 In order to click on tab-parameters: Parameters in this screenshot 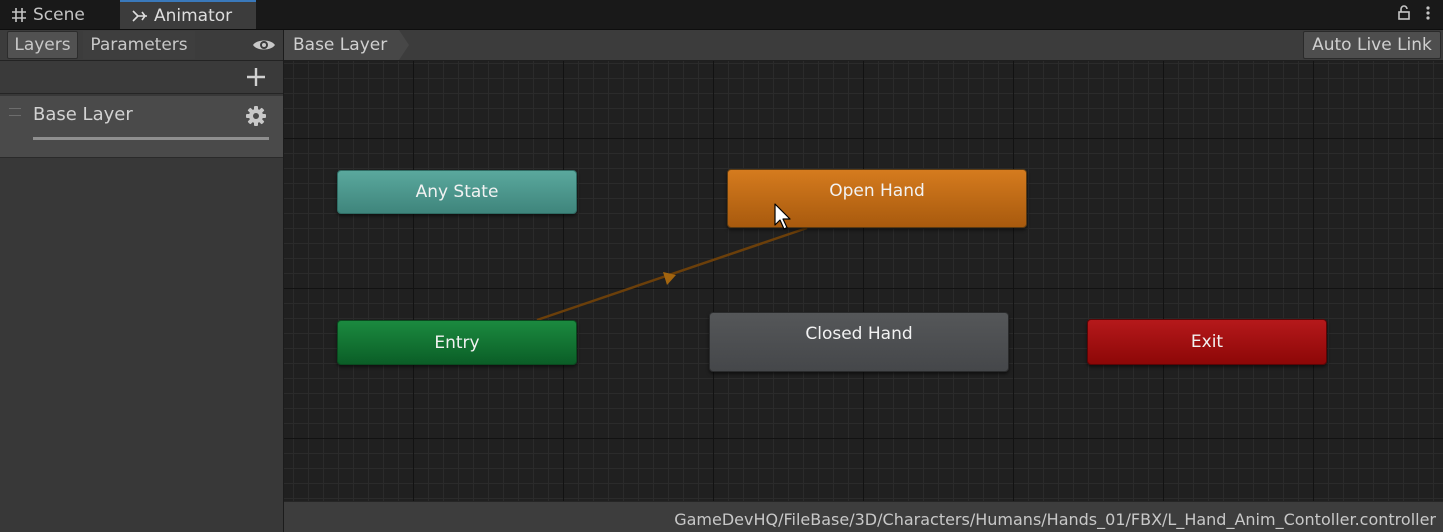, I will do `click(139, 45)`.